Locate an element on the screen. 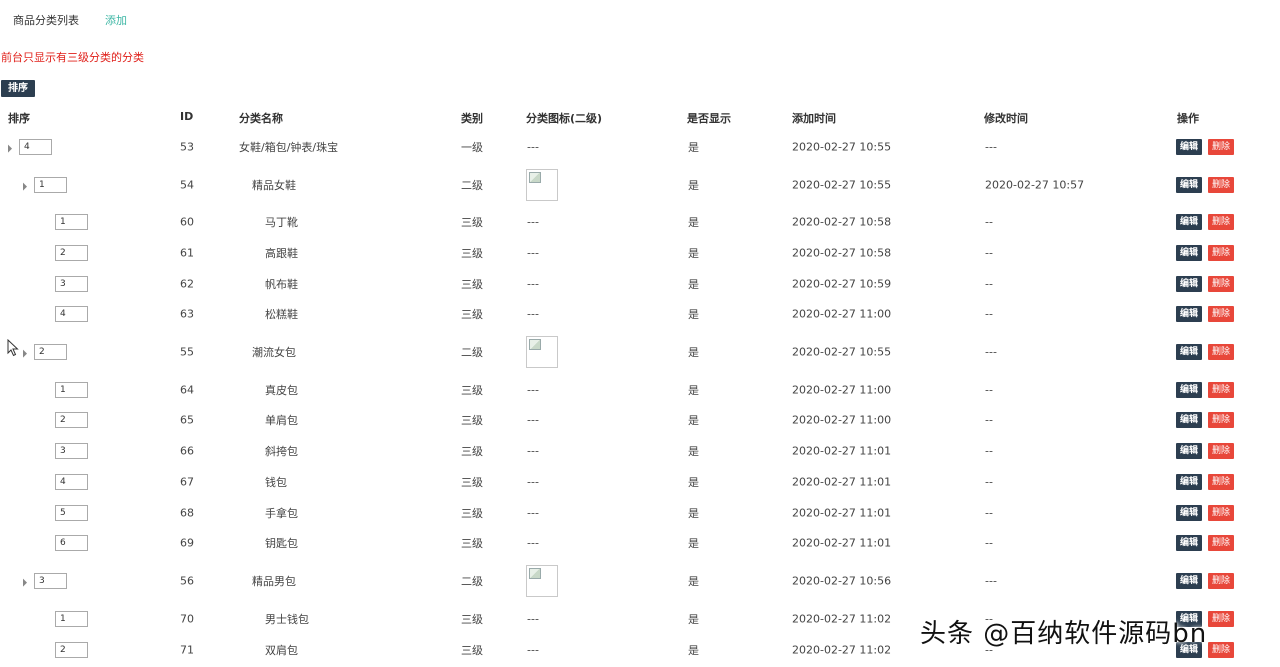 This screenshot has height=667, width=1280. cell-id: 63 is located at coordinates (187, 314).